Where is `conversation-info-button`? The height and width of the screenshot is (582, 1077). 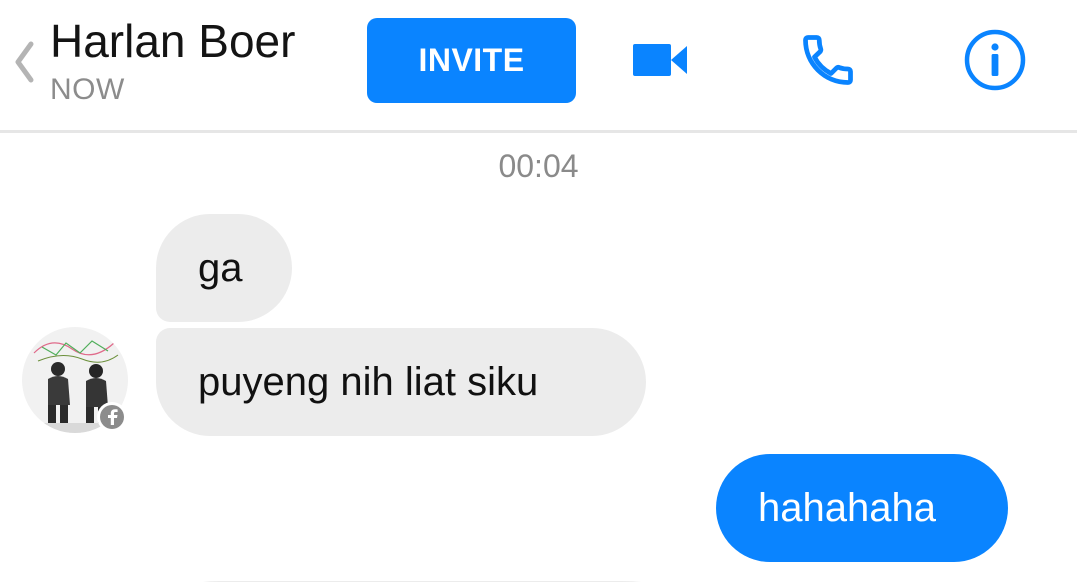 conversation-info-button is located at coordinates (995, 60).